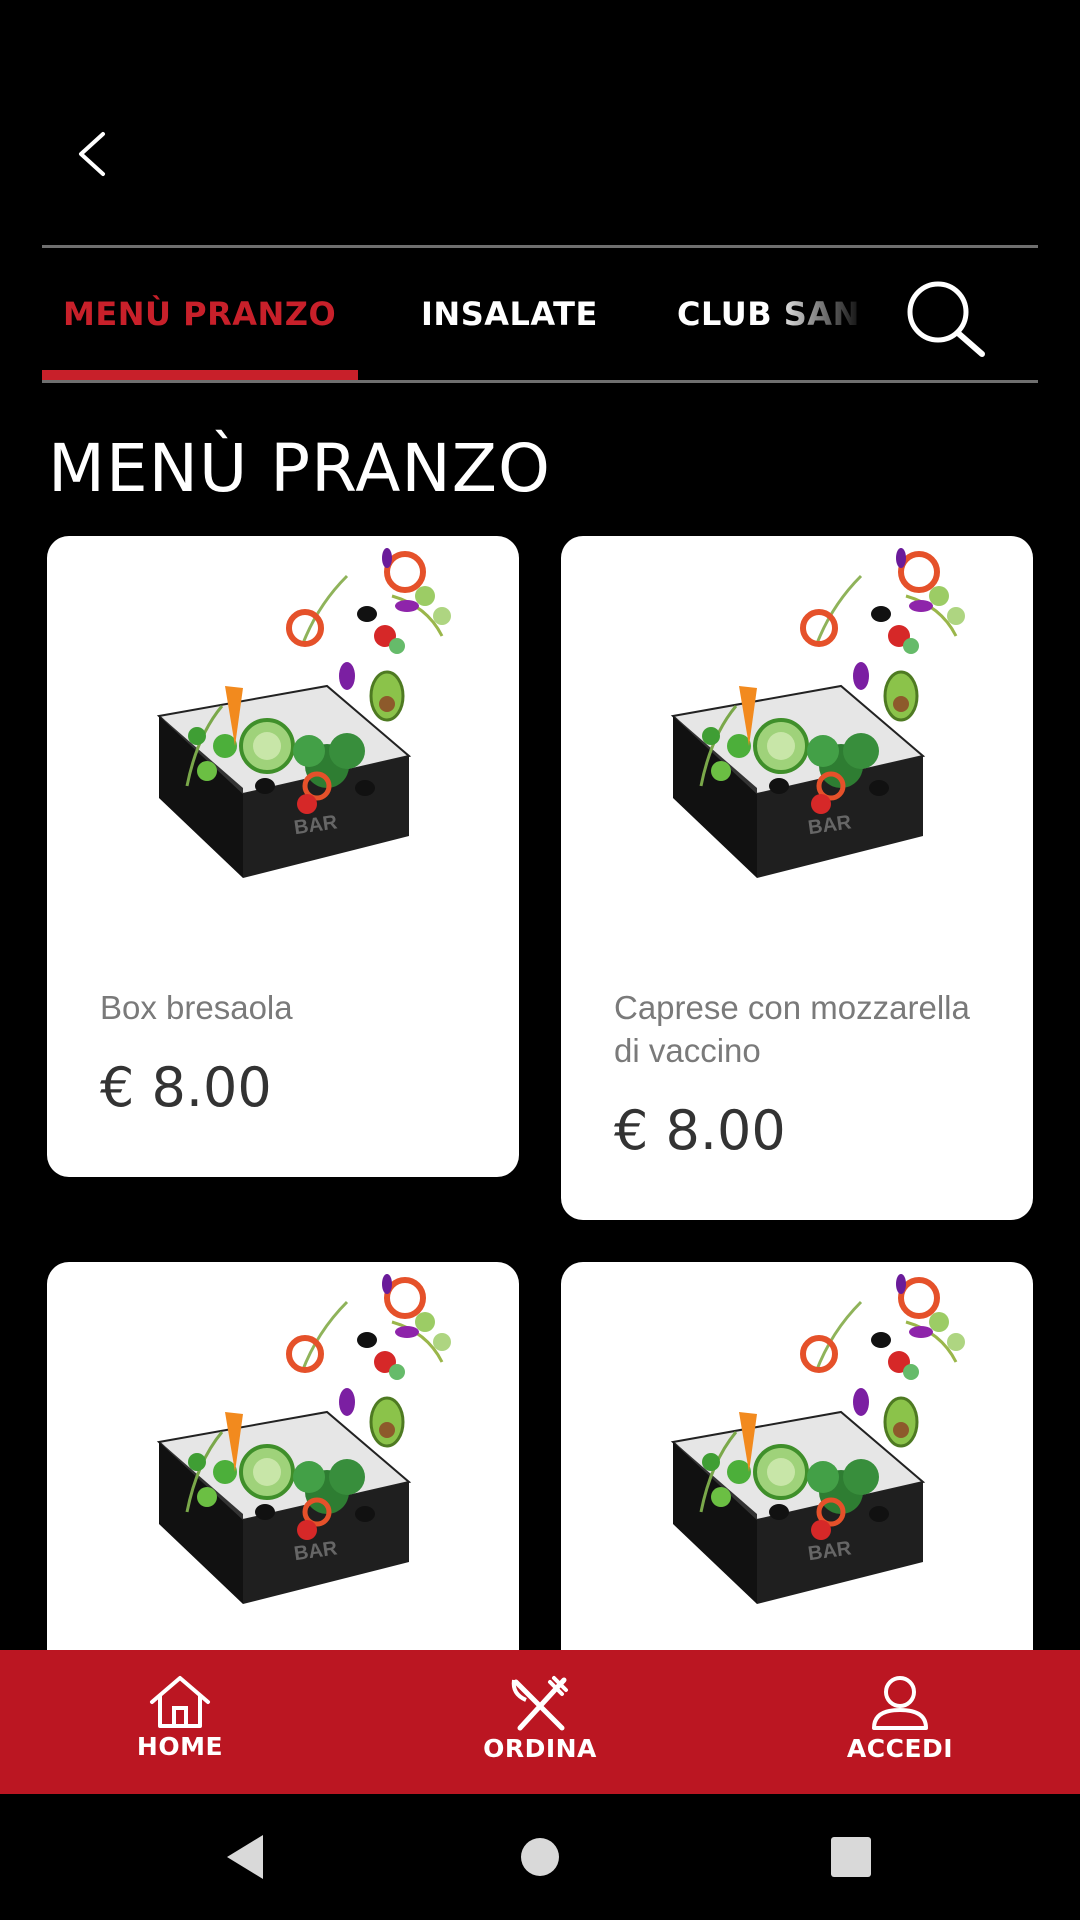 The width and height of the screenshot is (1080, 1920). I want to click on bottom-navigation: HOME ORDINA ACCEDI, so click(540, 1722).